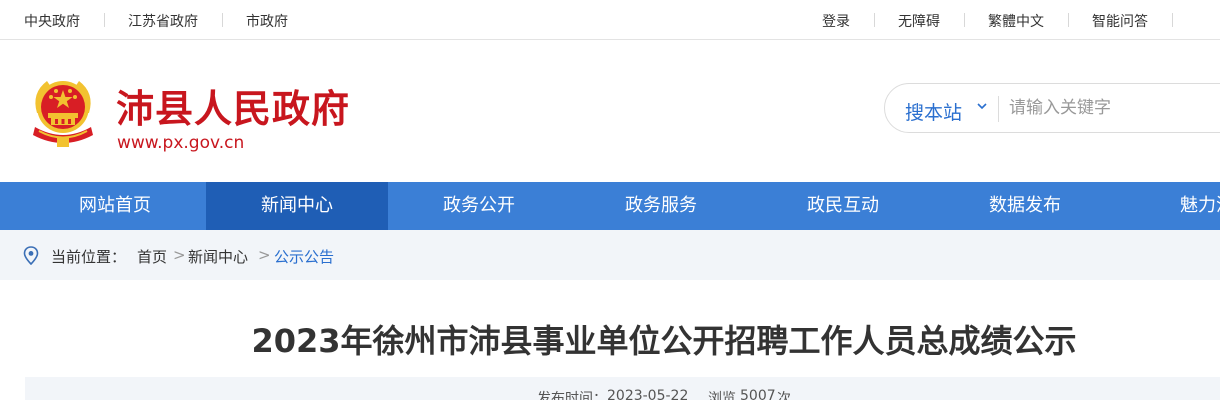 Image resolution: width=1220 pixels, height=400 pixels. I want to click on link-traditional-chinese: 繁體中文, so click(1016, 21).